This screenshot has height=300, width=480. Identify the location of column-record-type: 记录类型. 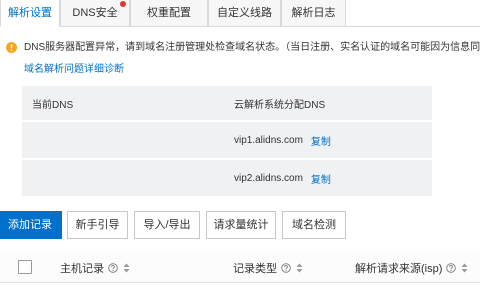
(268, 267).